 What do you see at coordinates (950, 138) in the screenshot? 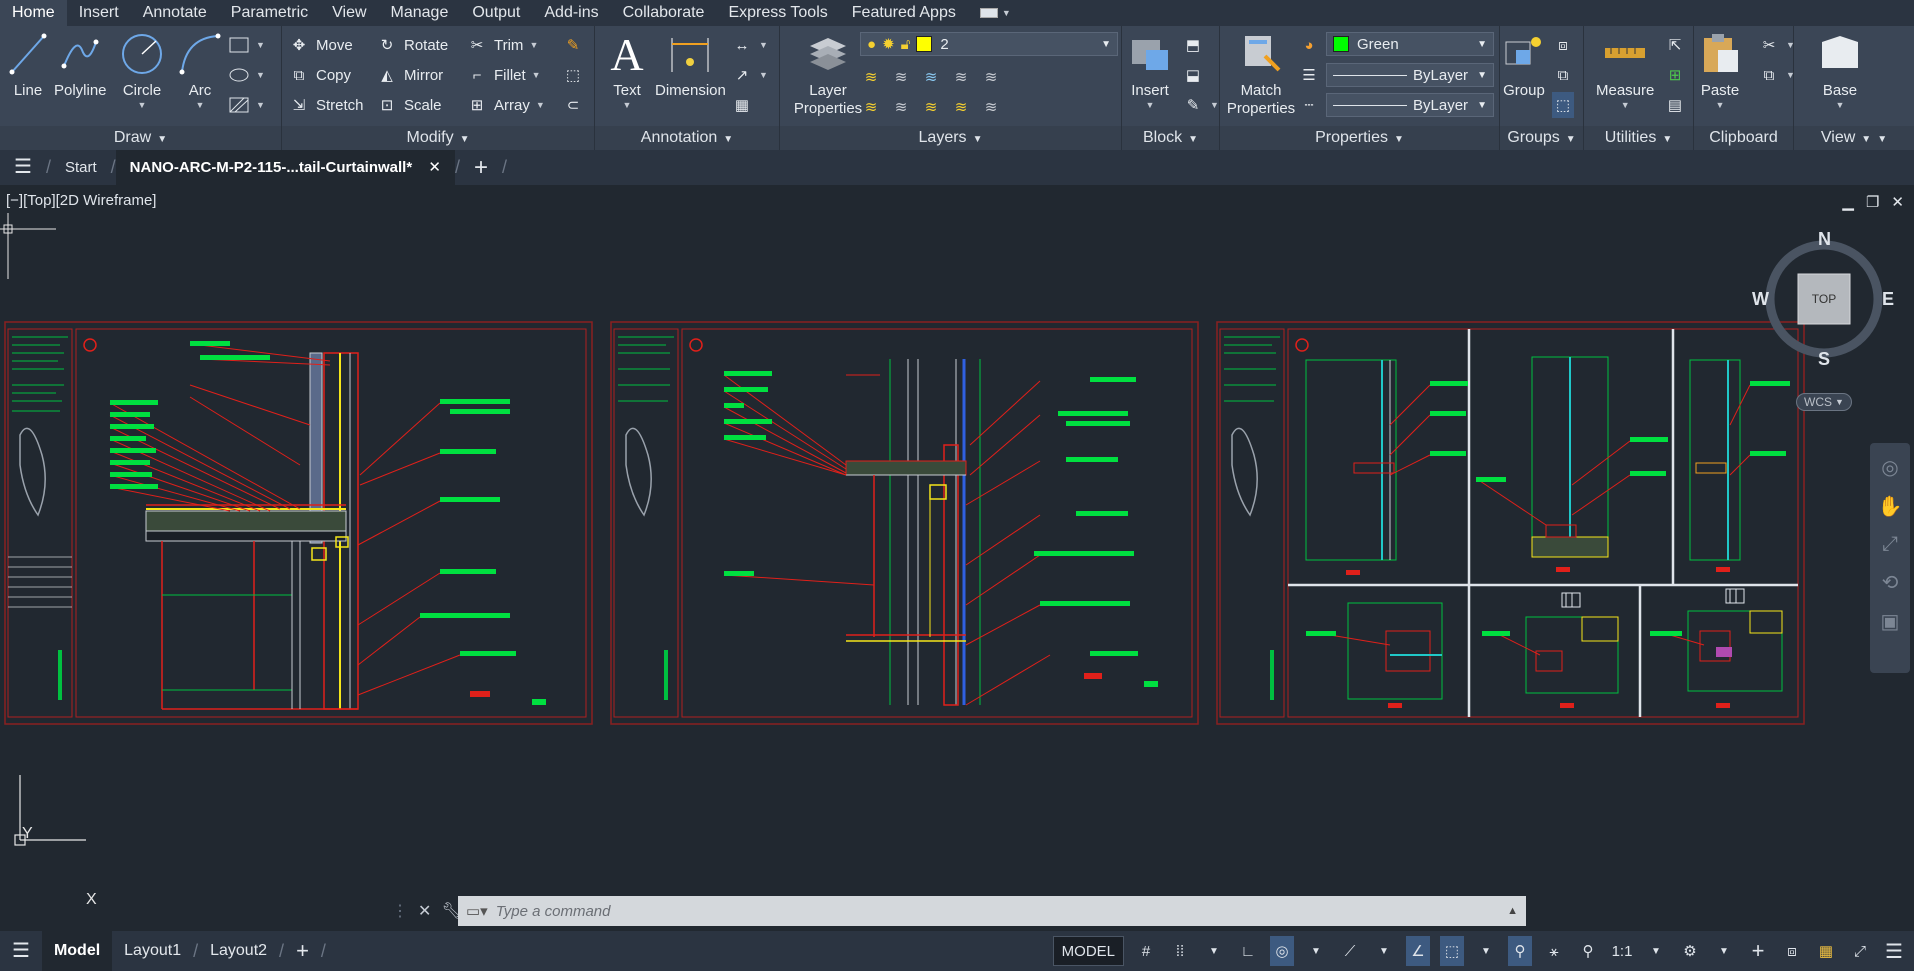
I see `panel-title-layers: Layers ▼` at bounding box center [950, 138].